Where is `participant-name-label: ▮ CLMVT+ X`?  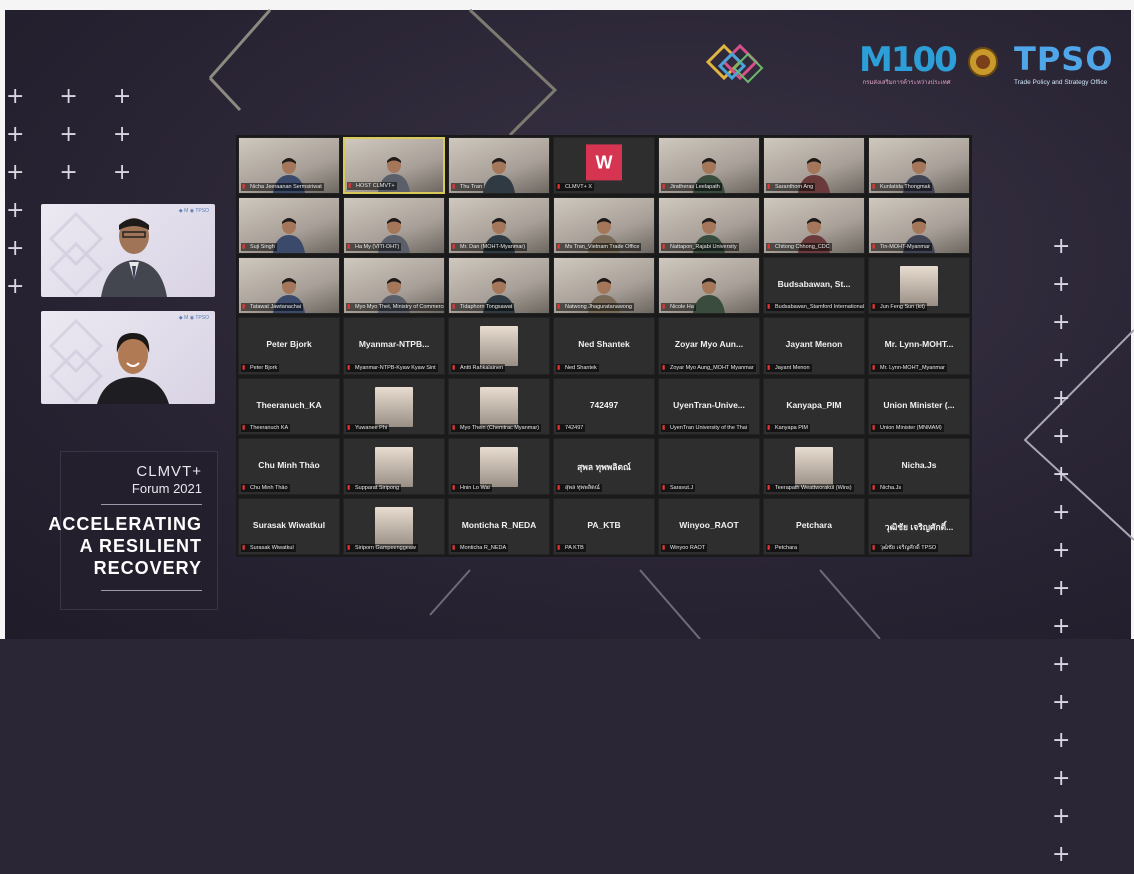
participant-name-label: ▮ CLMVT+ X is located at coordinates (575, 187).